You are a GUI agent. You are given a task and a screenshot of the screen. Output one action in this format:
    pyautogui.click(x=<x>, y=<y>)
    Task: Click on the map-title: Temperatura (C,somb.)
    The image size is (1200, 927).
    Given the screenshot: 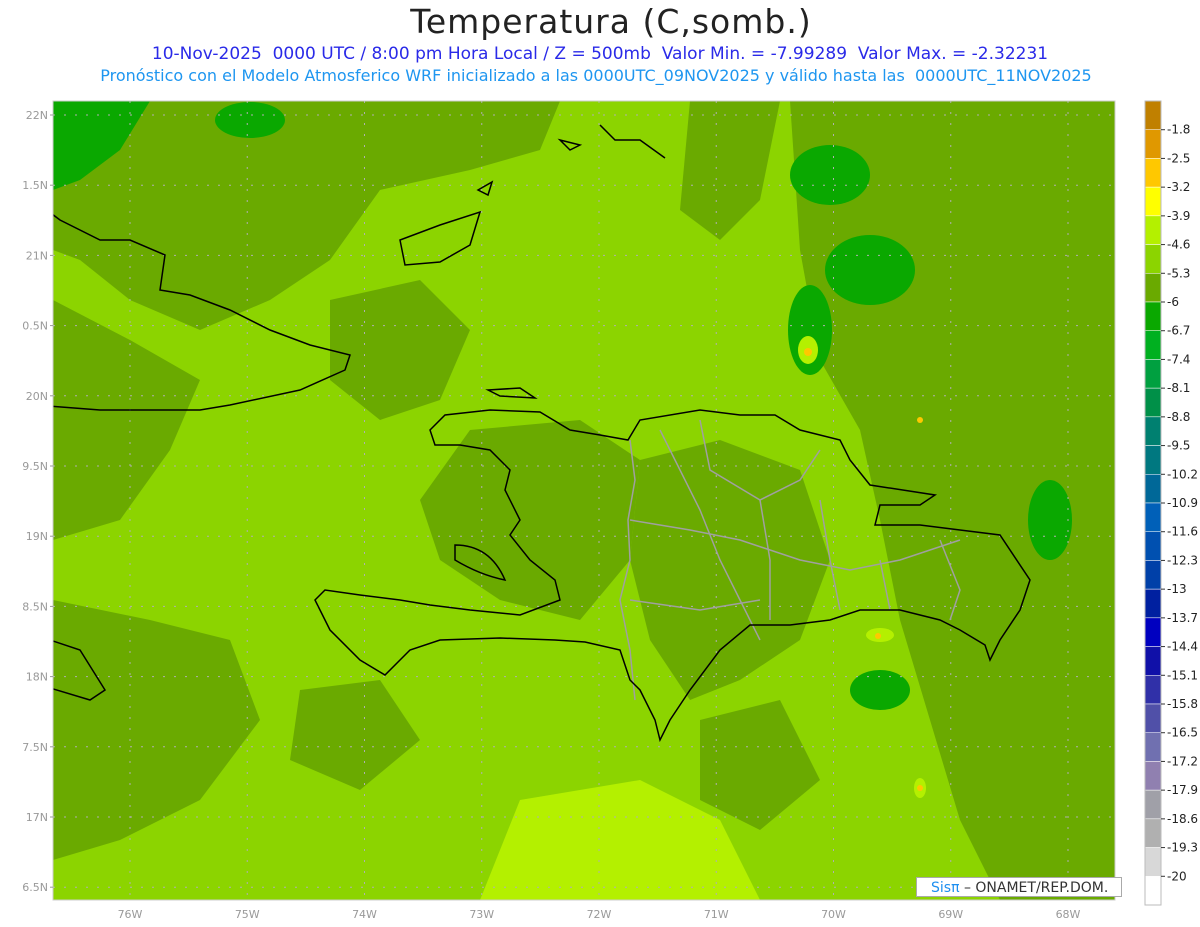 What is the action you would take?
    pyautogui.click(x=611, y=21)
    